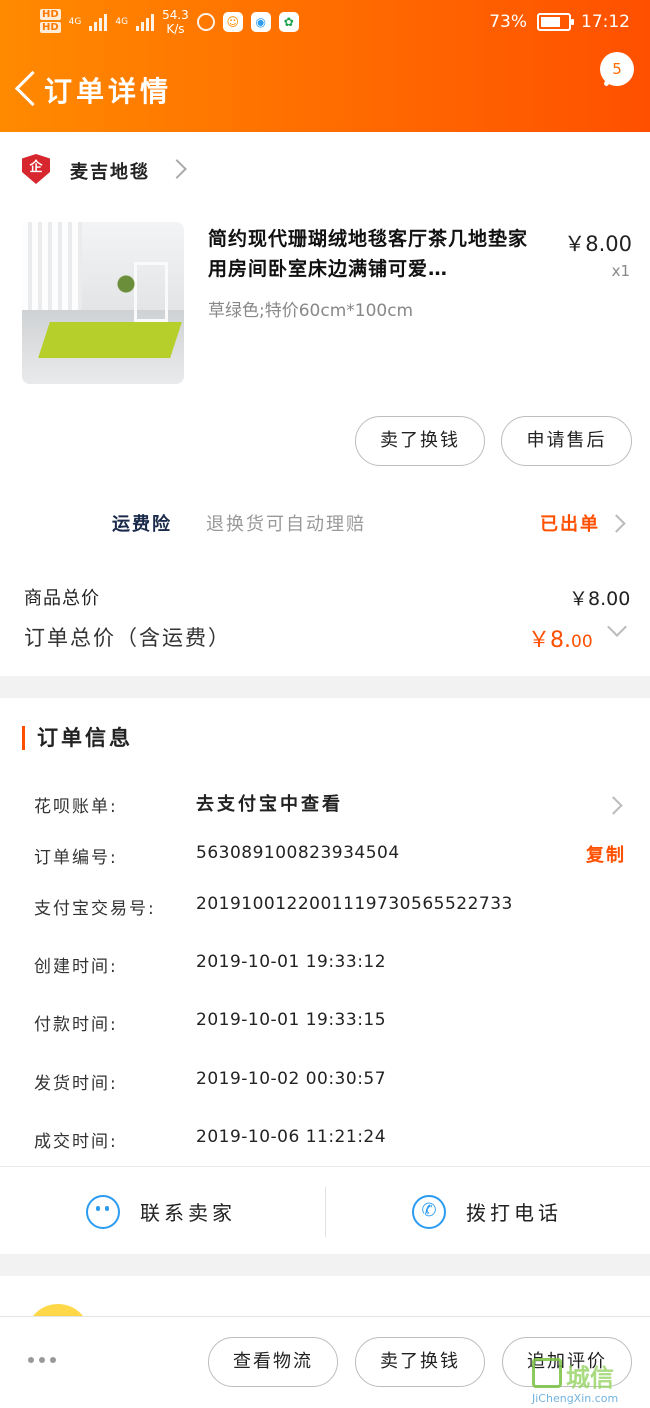 The height and width of the screenshot is (1408, 650). Describe the element at coordinates (76, 1142) in the screenshot. I see `completed-time-label: 成交时间:` at that location.